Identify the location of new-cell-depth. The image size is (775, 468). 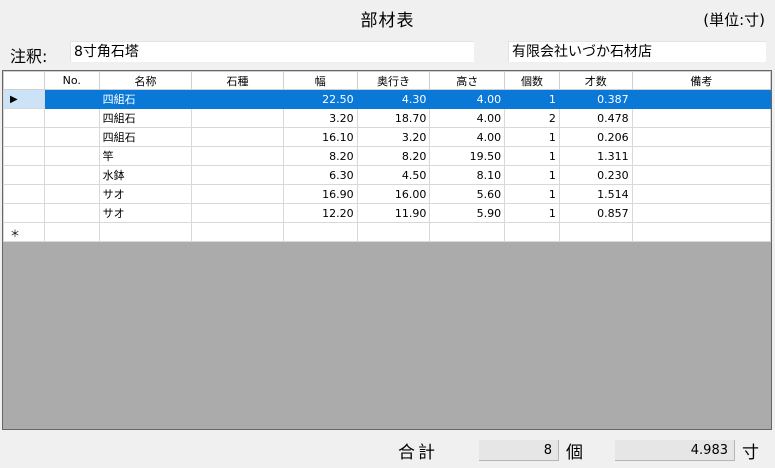
(393, 232).